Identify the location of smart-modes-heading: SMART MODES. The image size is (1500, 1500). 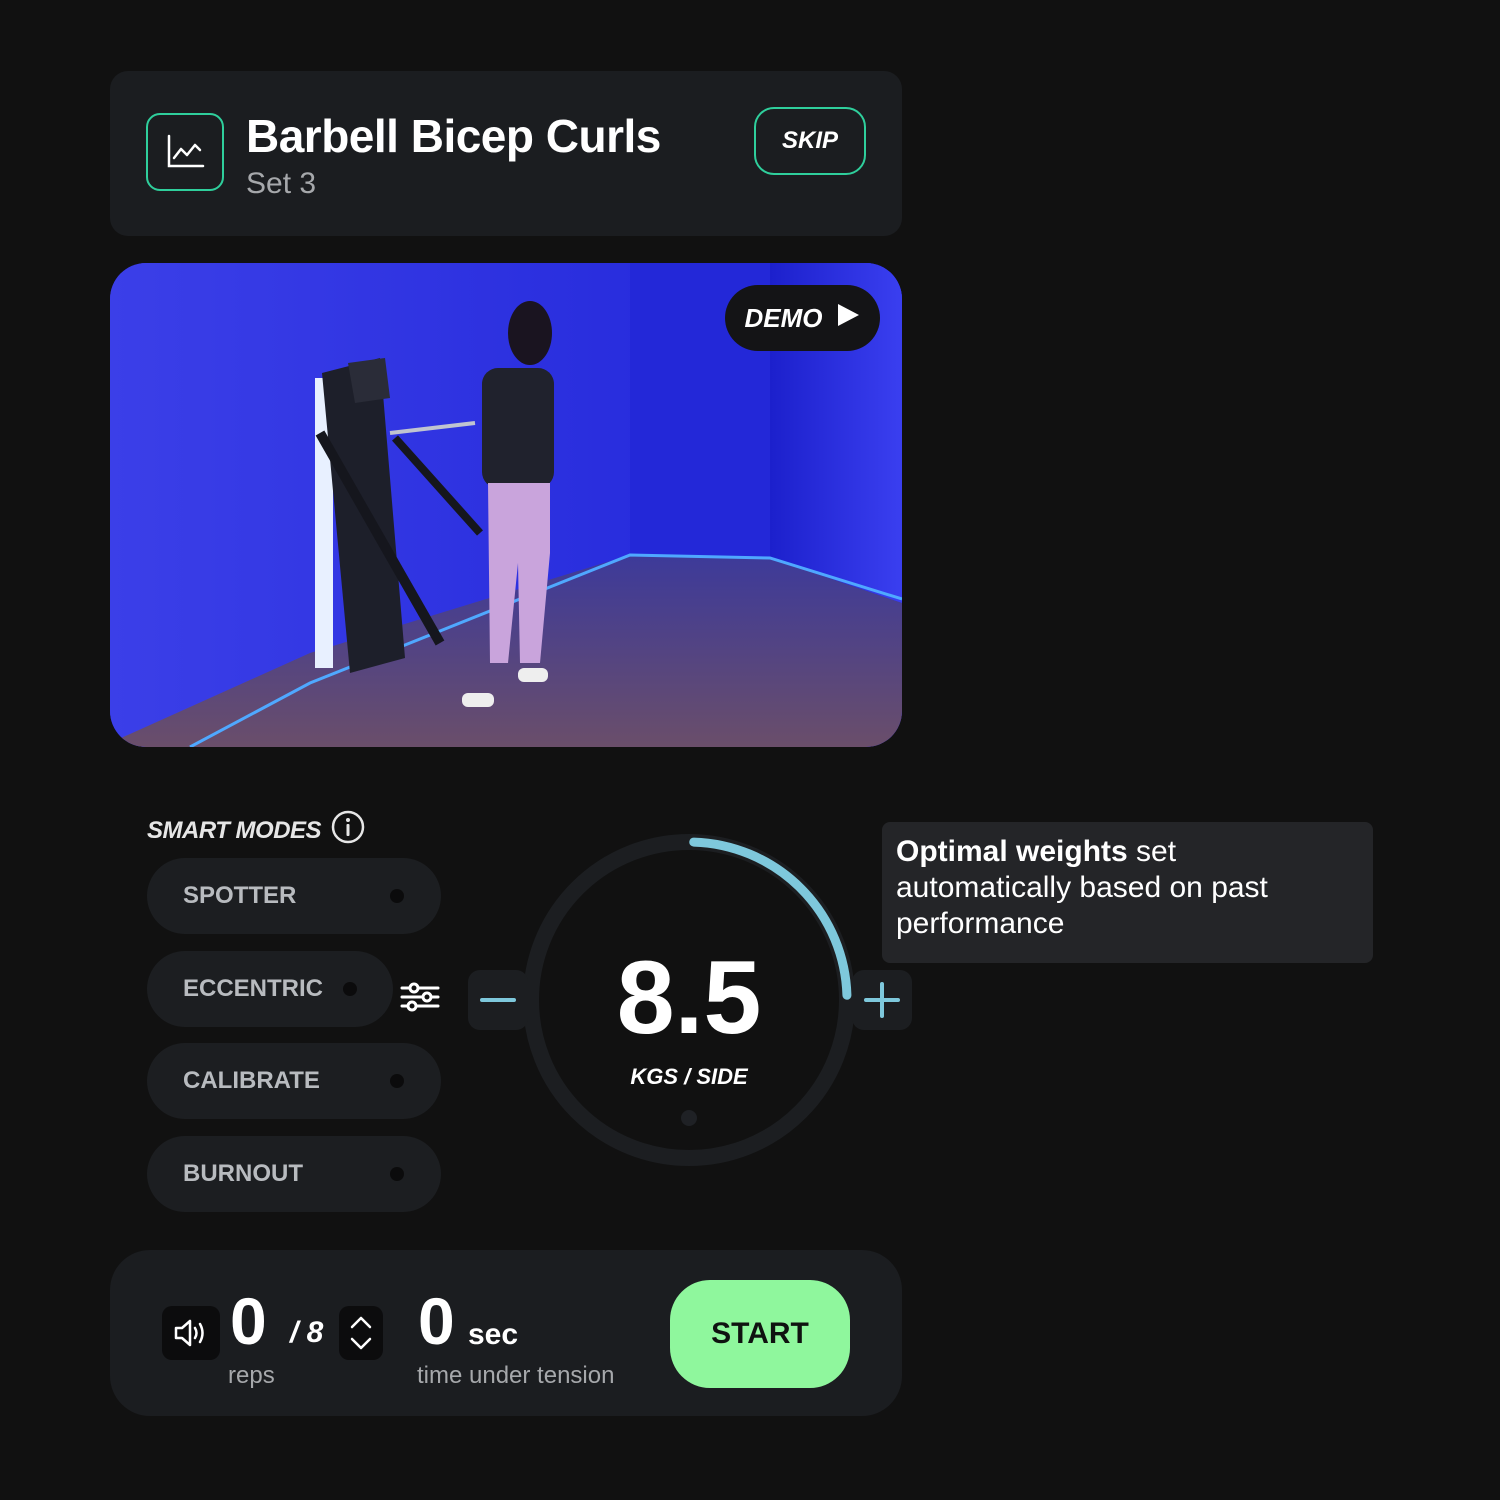
(256, 830).